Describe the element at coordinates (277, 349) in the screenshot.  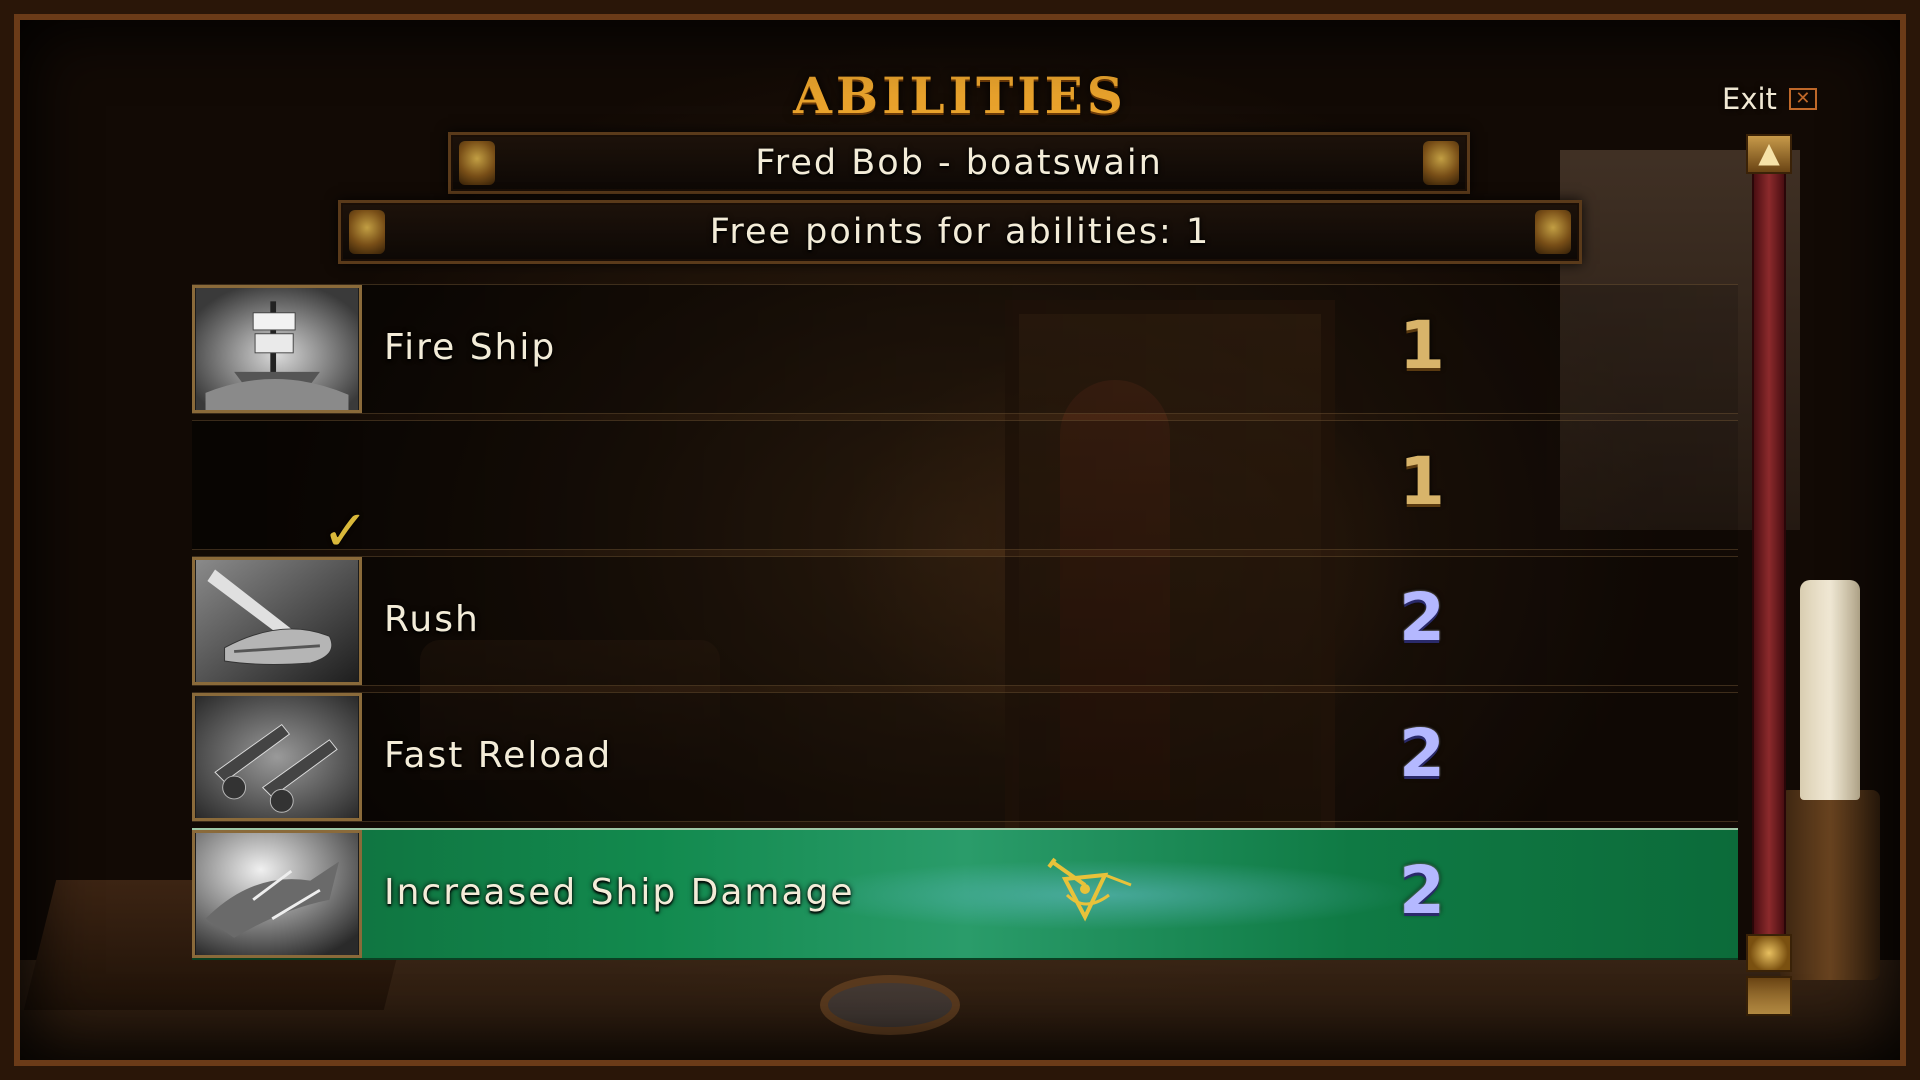
I see `fire-ship-icon` at that location.